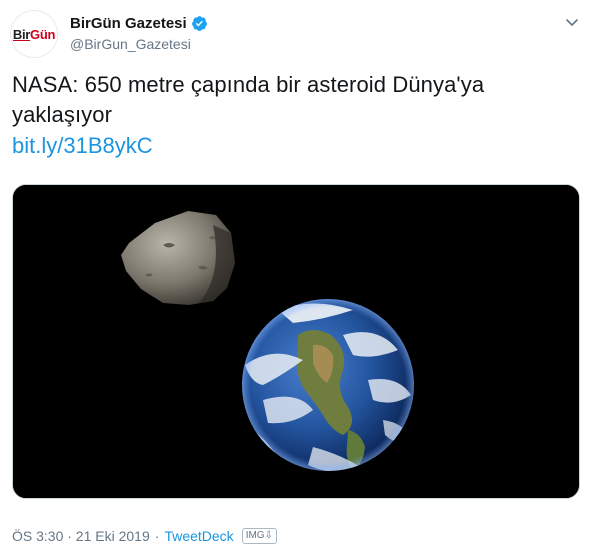  Describe the element at coordinates (128, 23) in the screenshot. I see `author-display-name: BirGün Gazetesi` at that location.